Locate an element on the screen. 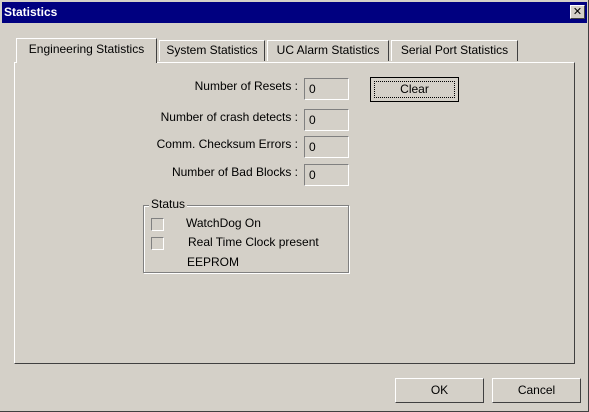 This screenshot has width=589, height=412. cancel-button-label: Cancel is located at coordinates (536, 390).